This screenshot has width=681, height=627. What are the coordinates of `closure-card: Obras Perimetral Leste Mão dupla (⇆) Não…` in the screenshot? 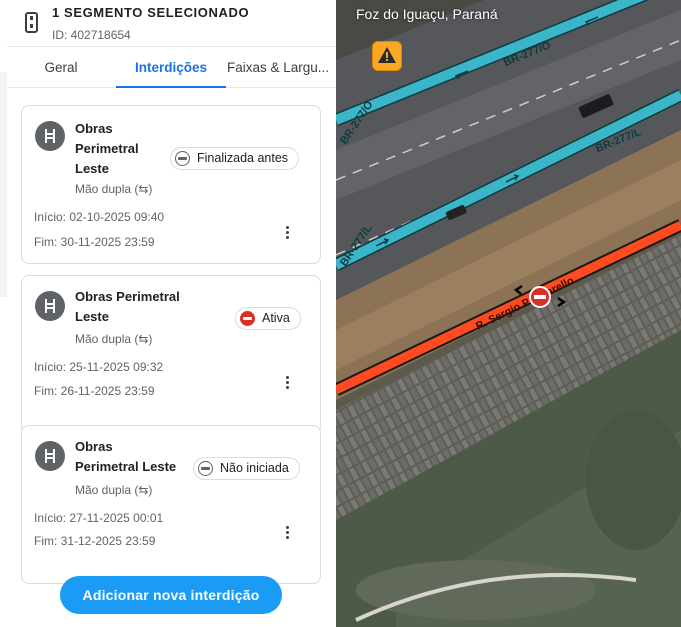 It's located at (171, 504).